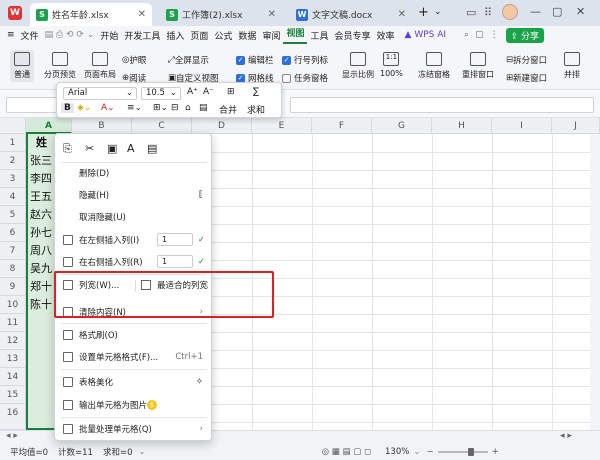  I want to click on merge-button: 合并, so click(228, 109).